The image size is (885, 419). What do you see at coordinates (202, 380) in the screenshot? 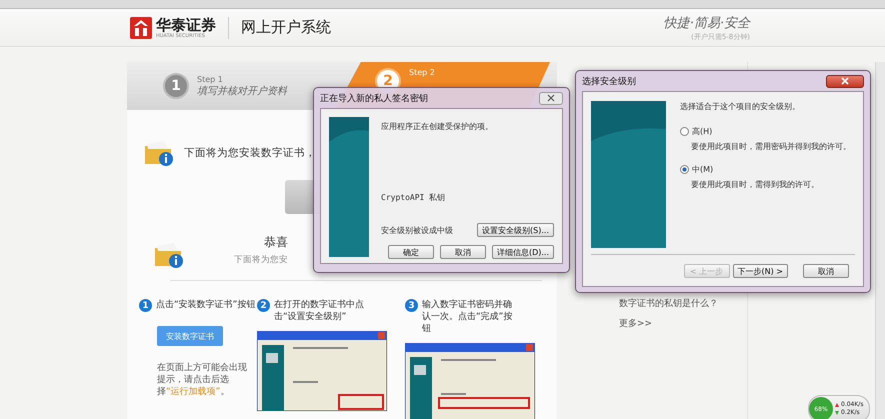
I see `guide-note: 在页面上方可能会出现提示，请点击后选择“运行加载项”。` at bounding box center [202, 380].